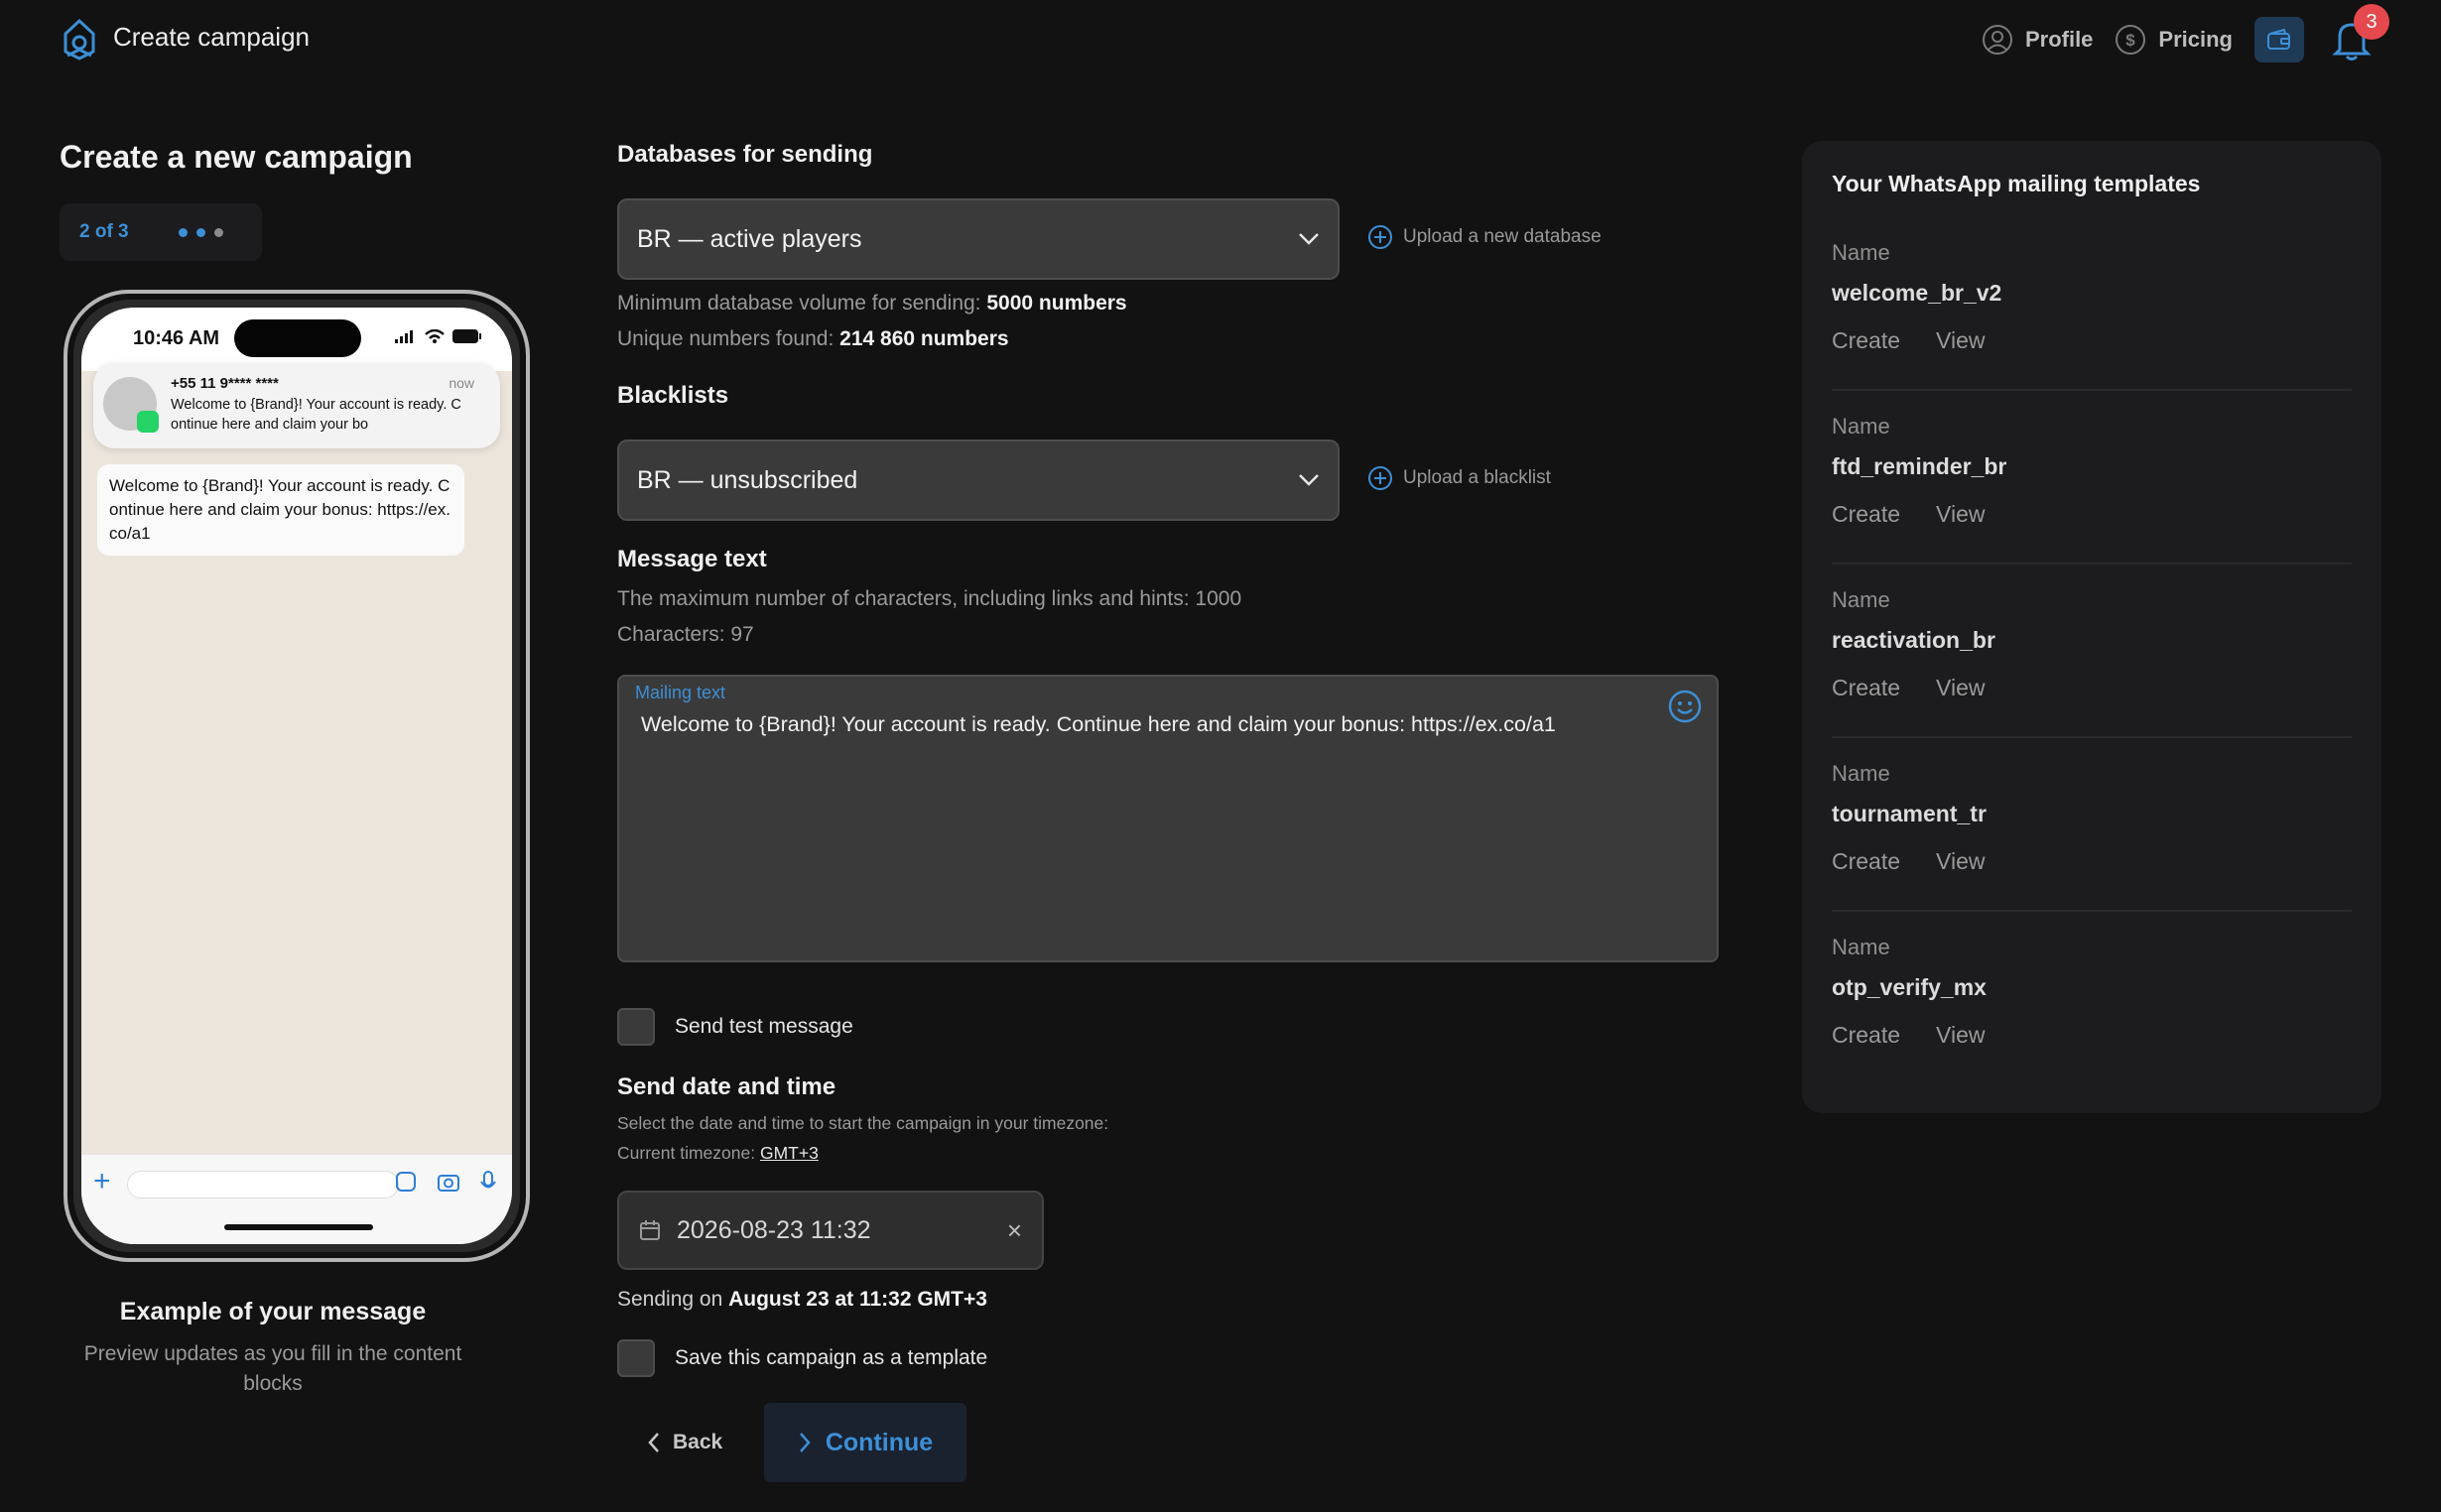  I want to click on upload-database-label: Upload a new database, so click(1502, 236).